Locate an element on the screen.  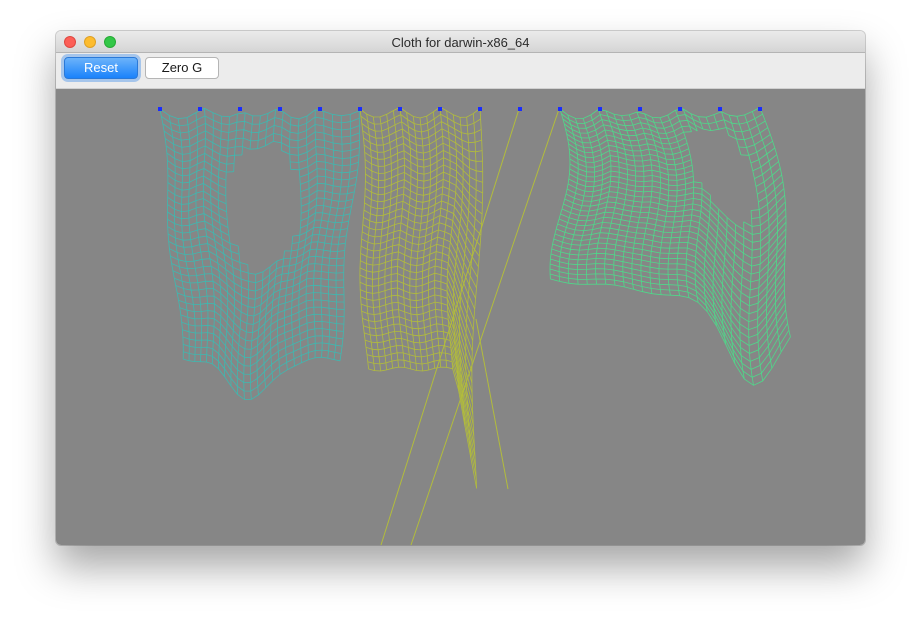
pin-points is located at coordinates (460, 109).